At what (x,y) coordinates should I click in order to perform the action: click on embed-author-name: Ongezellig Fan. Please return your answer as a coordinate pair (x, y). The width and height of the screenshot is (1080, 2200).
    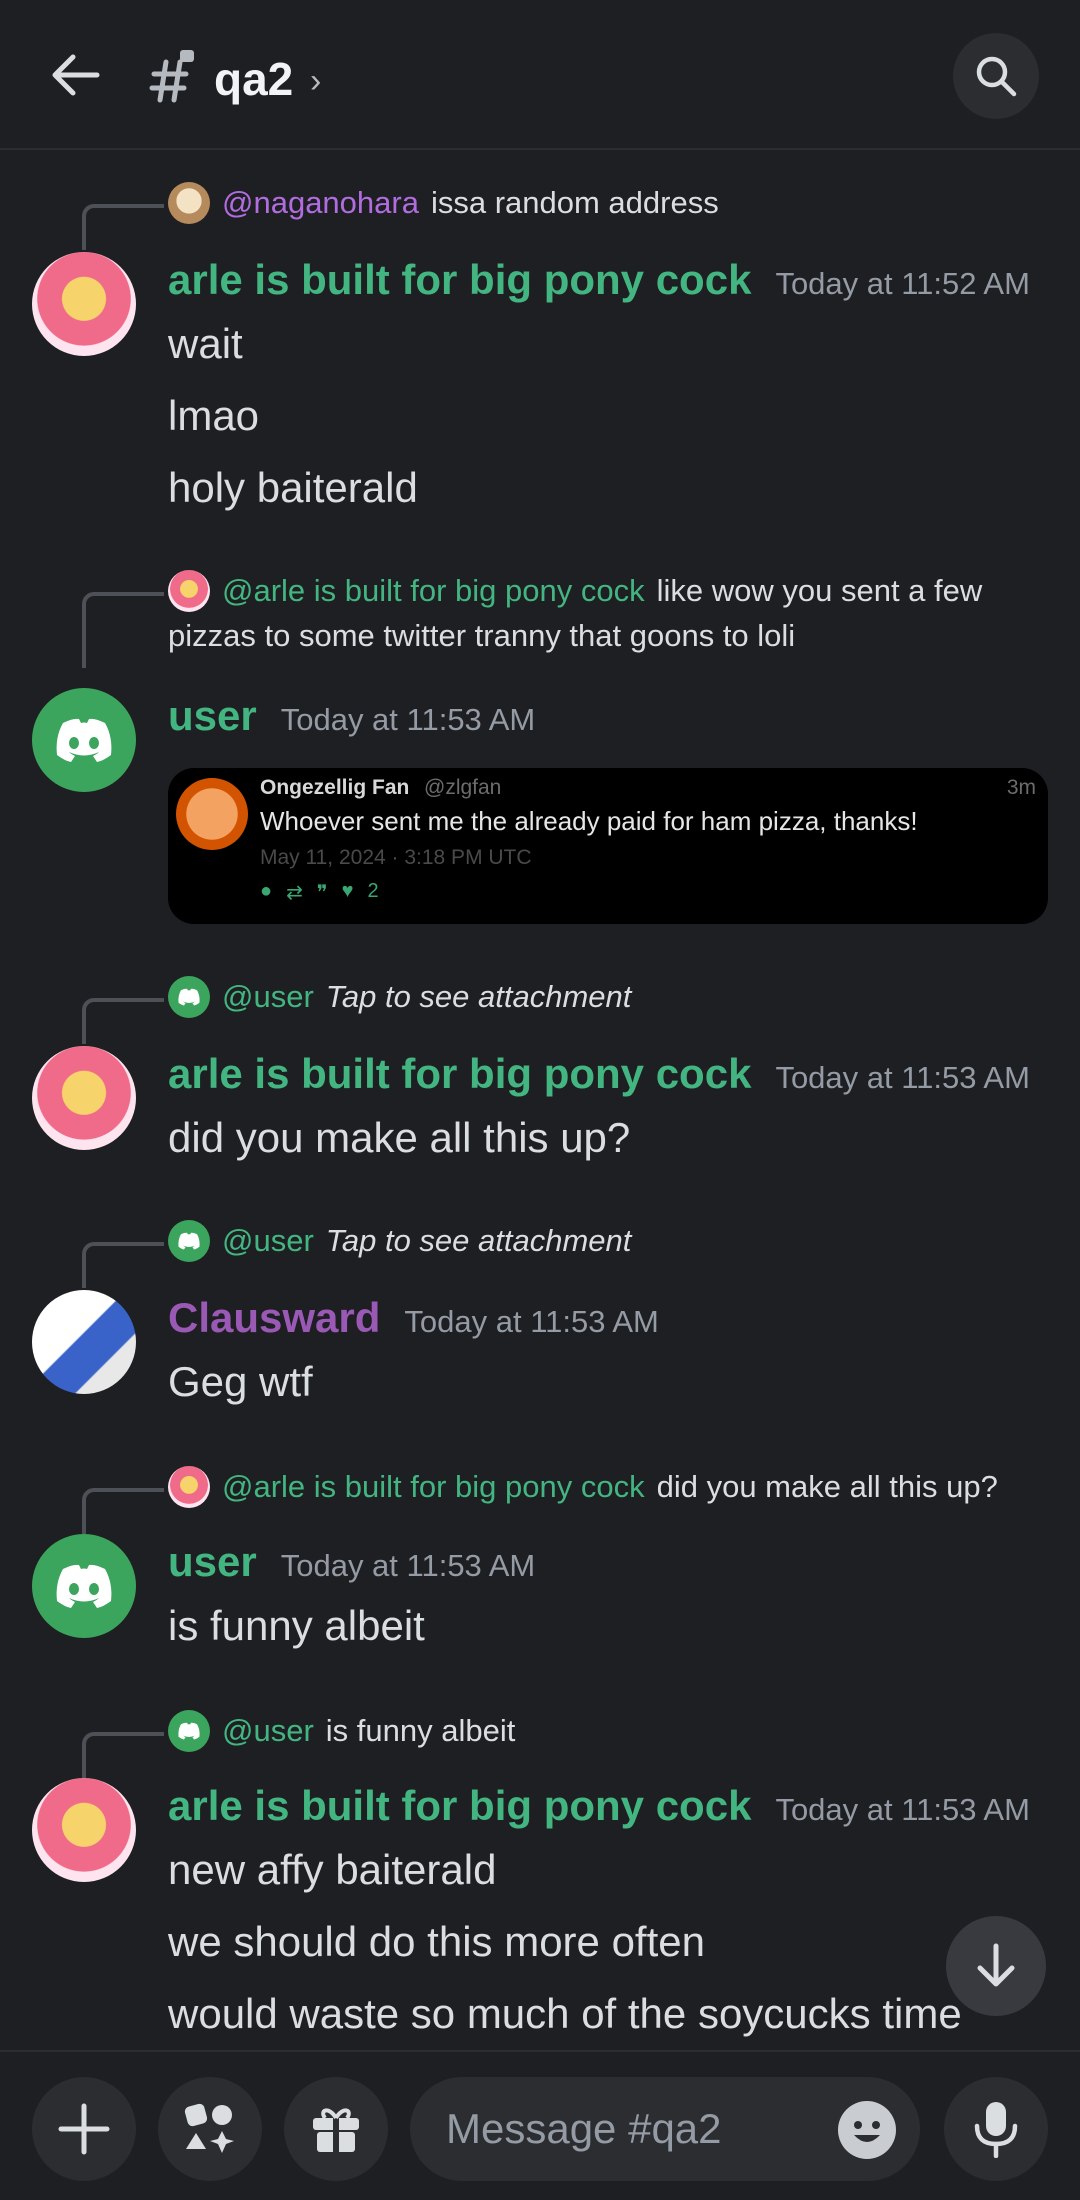
    Looking at the image, I should click on (335, 787).